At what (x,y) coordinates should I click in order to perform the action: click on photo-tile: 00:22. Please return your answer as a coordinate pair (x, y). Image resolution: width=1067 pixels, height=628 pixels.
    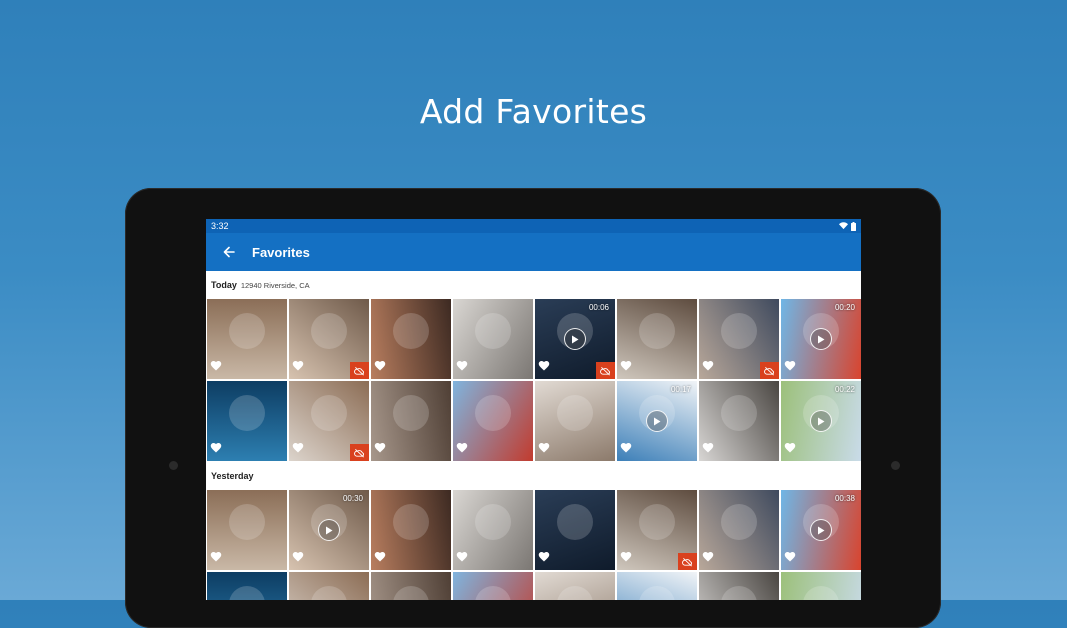
    Looking at the image, I should click on (821, 421).